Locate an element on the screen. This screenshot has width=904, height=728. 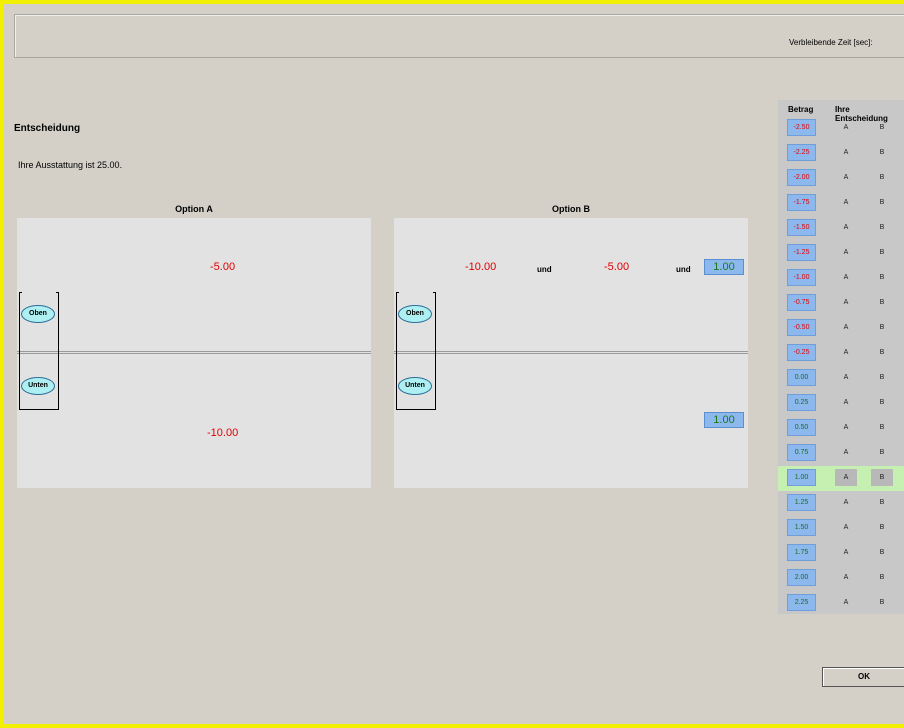
amount-badge: 2.00 is located at coordinates (801, 577).